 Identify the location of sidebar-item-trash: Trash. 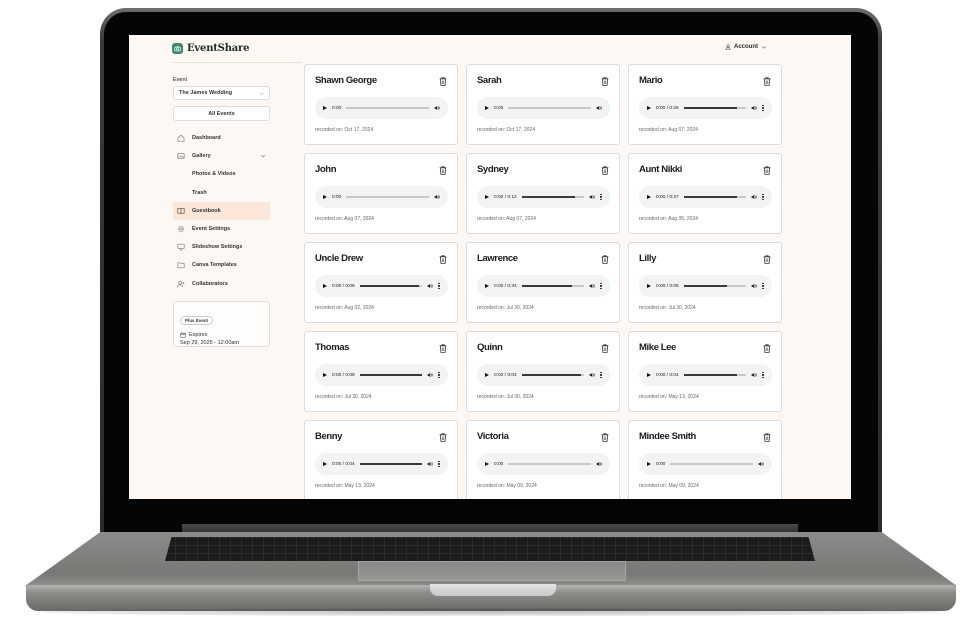
(221, 193).